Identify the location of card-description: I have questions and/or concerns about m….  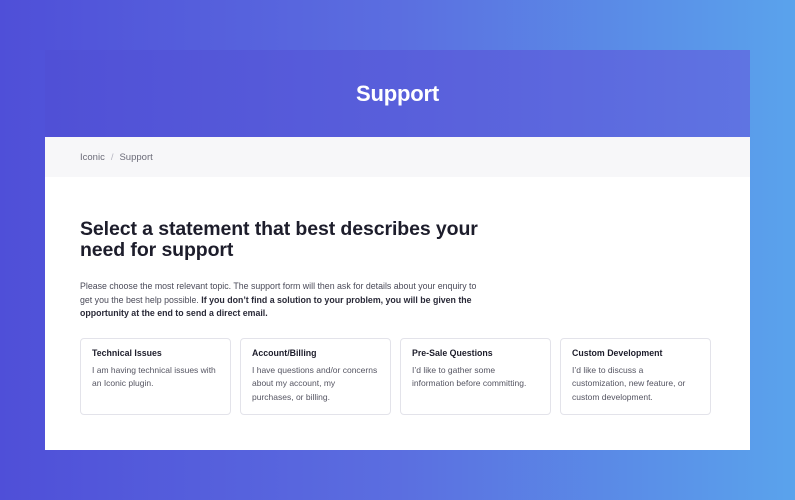
(315, 383).